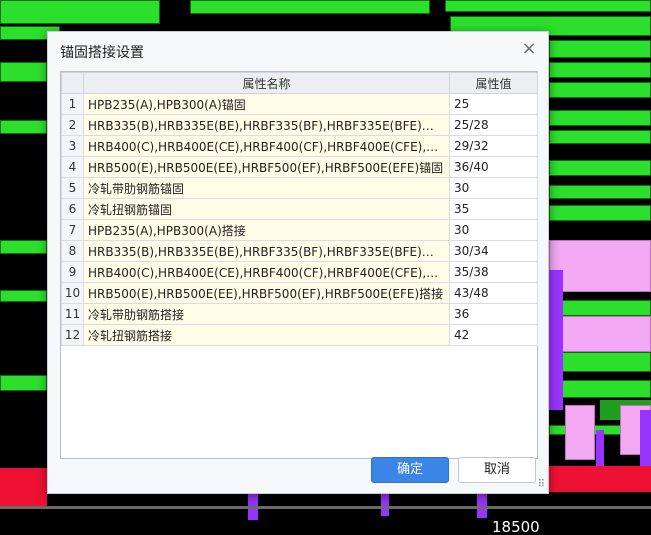  I want to click on property-value-cell: 25/28, so click(493, 125).